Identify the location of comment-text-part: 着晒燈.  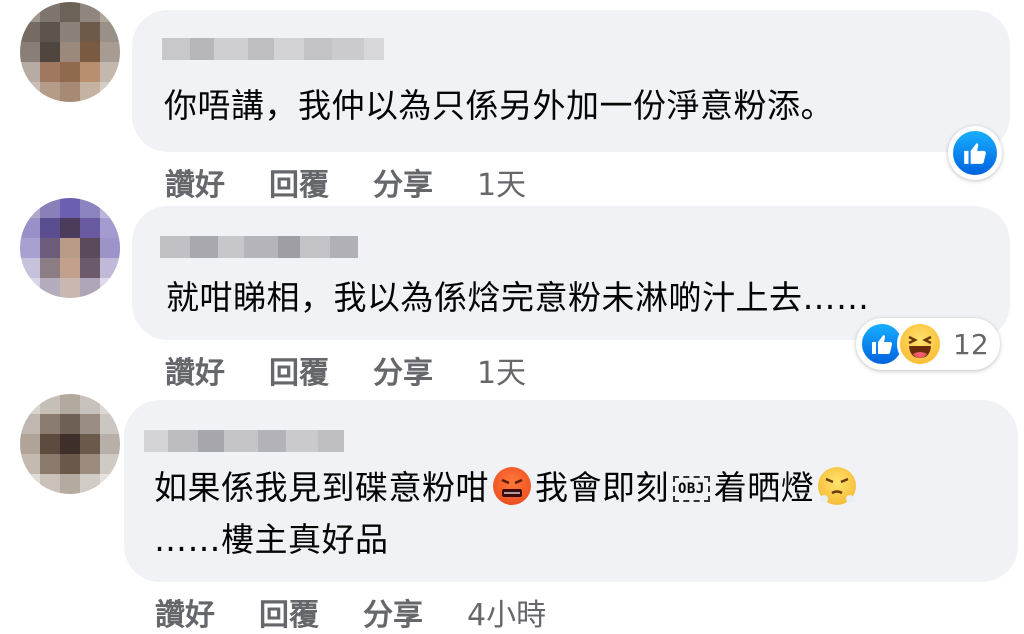
(764, 487).